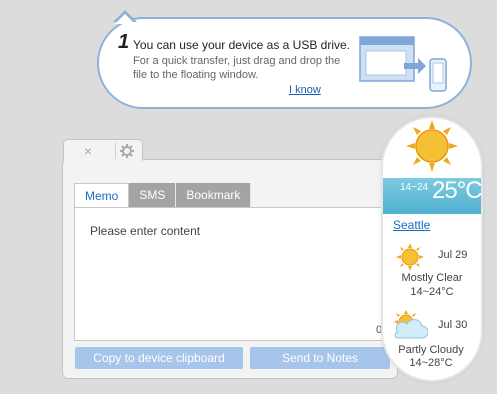 Image resolution: width=497 pixels, height=394 pixels. What do you see at coordinates (453, 325) in the screenshot?
I see `forecast-date-2: Jul 30` at bounding box center [453, 325].